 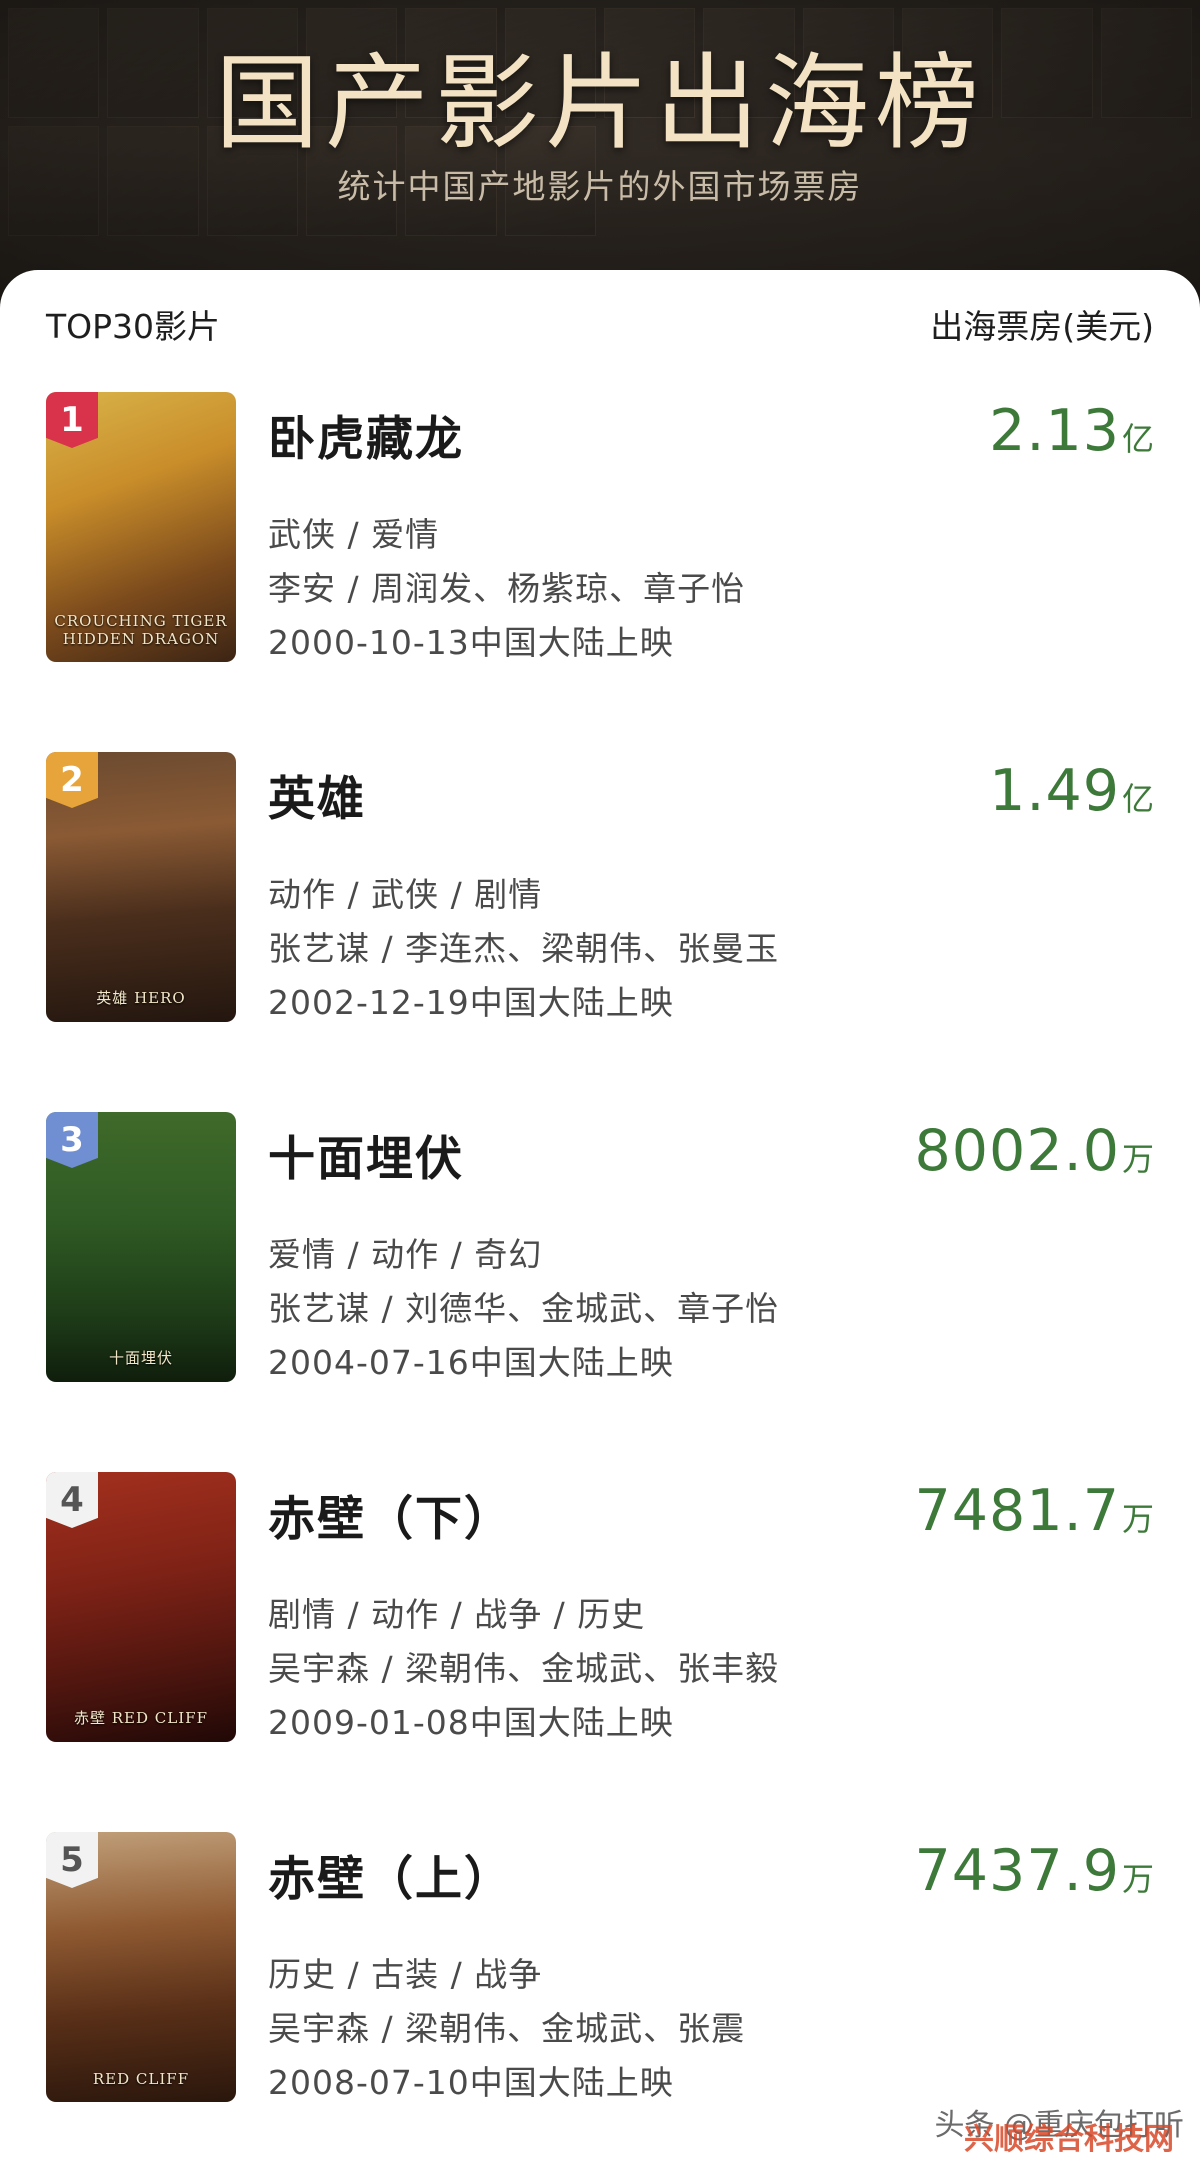 I want to click on box-office-amount: 2.13亿, so click(x=1071, y=431).